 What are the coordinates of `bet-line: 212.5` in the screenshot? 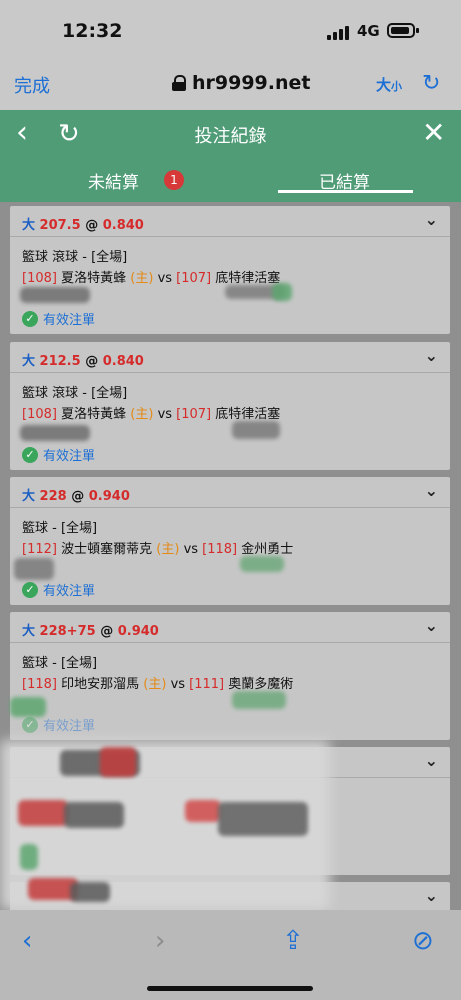 It's located at (60, 361).